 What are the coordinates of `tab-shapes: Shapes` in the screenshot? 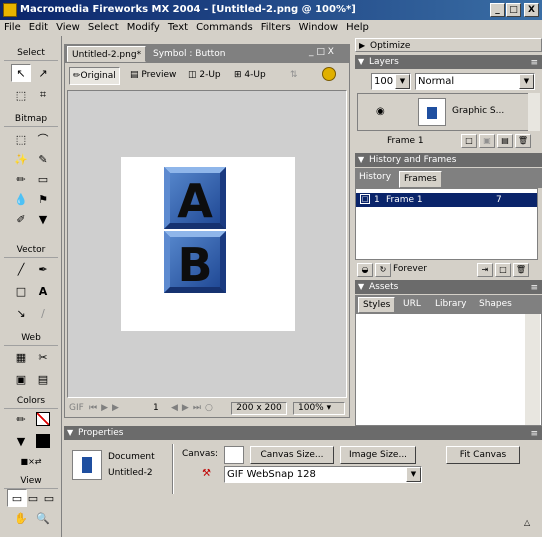 It's located at (495, 304).